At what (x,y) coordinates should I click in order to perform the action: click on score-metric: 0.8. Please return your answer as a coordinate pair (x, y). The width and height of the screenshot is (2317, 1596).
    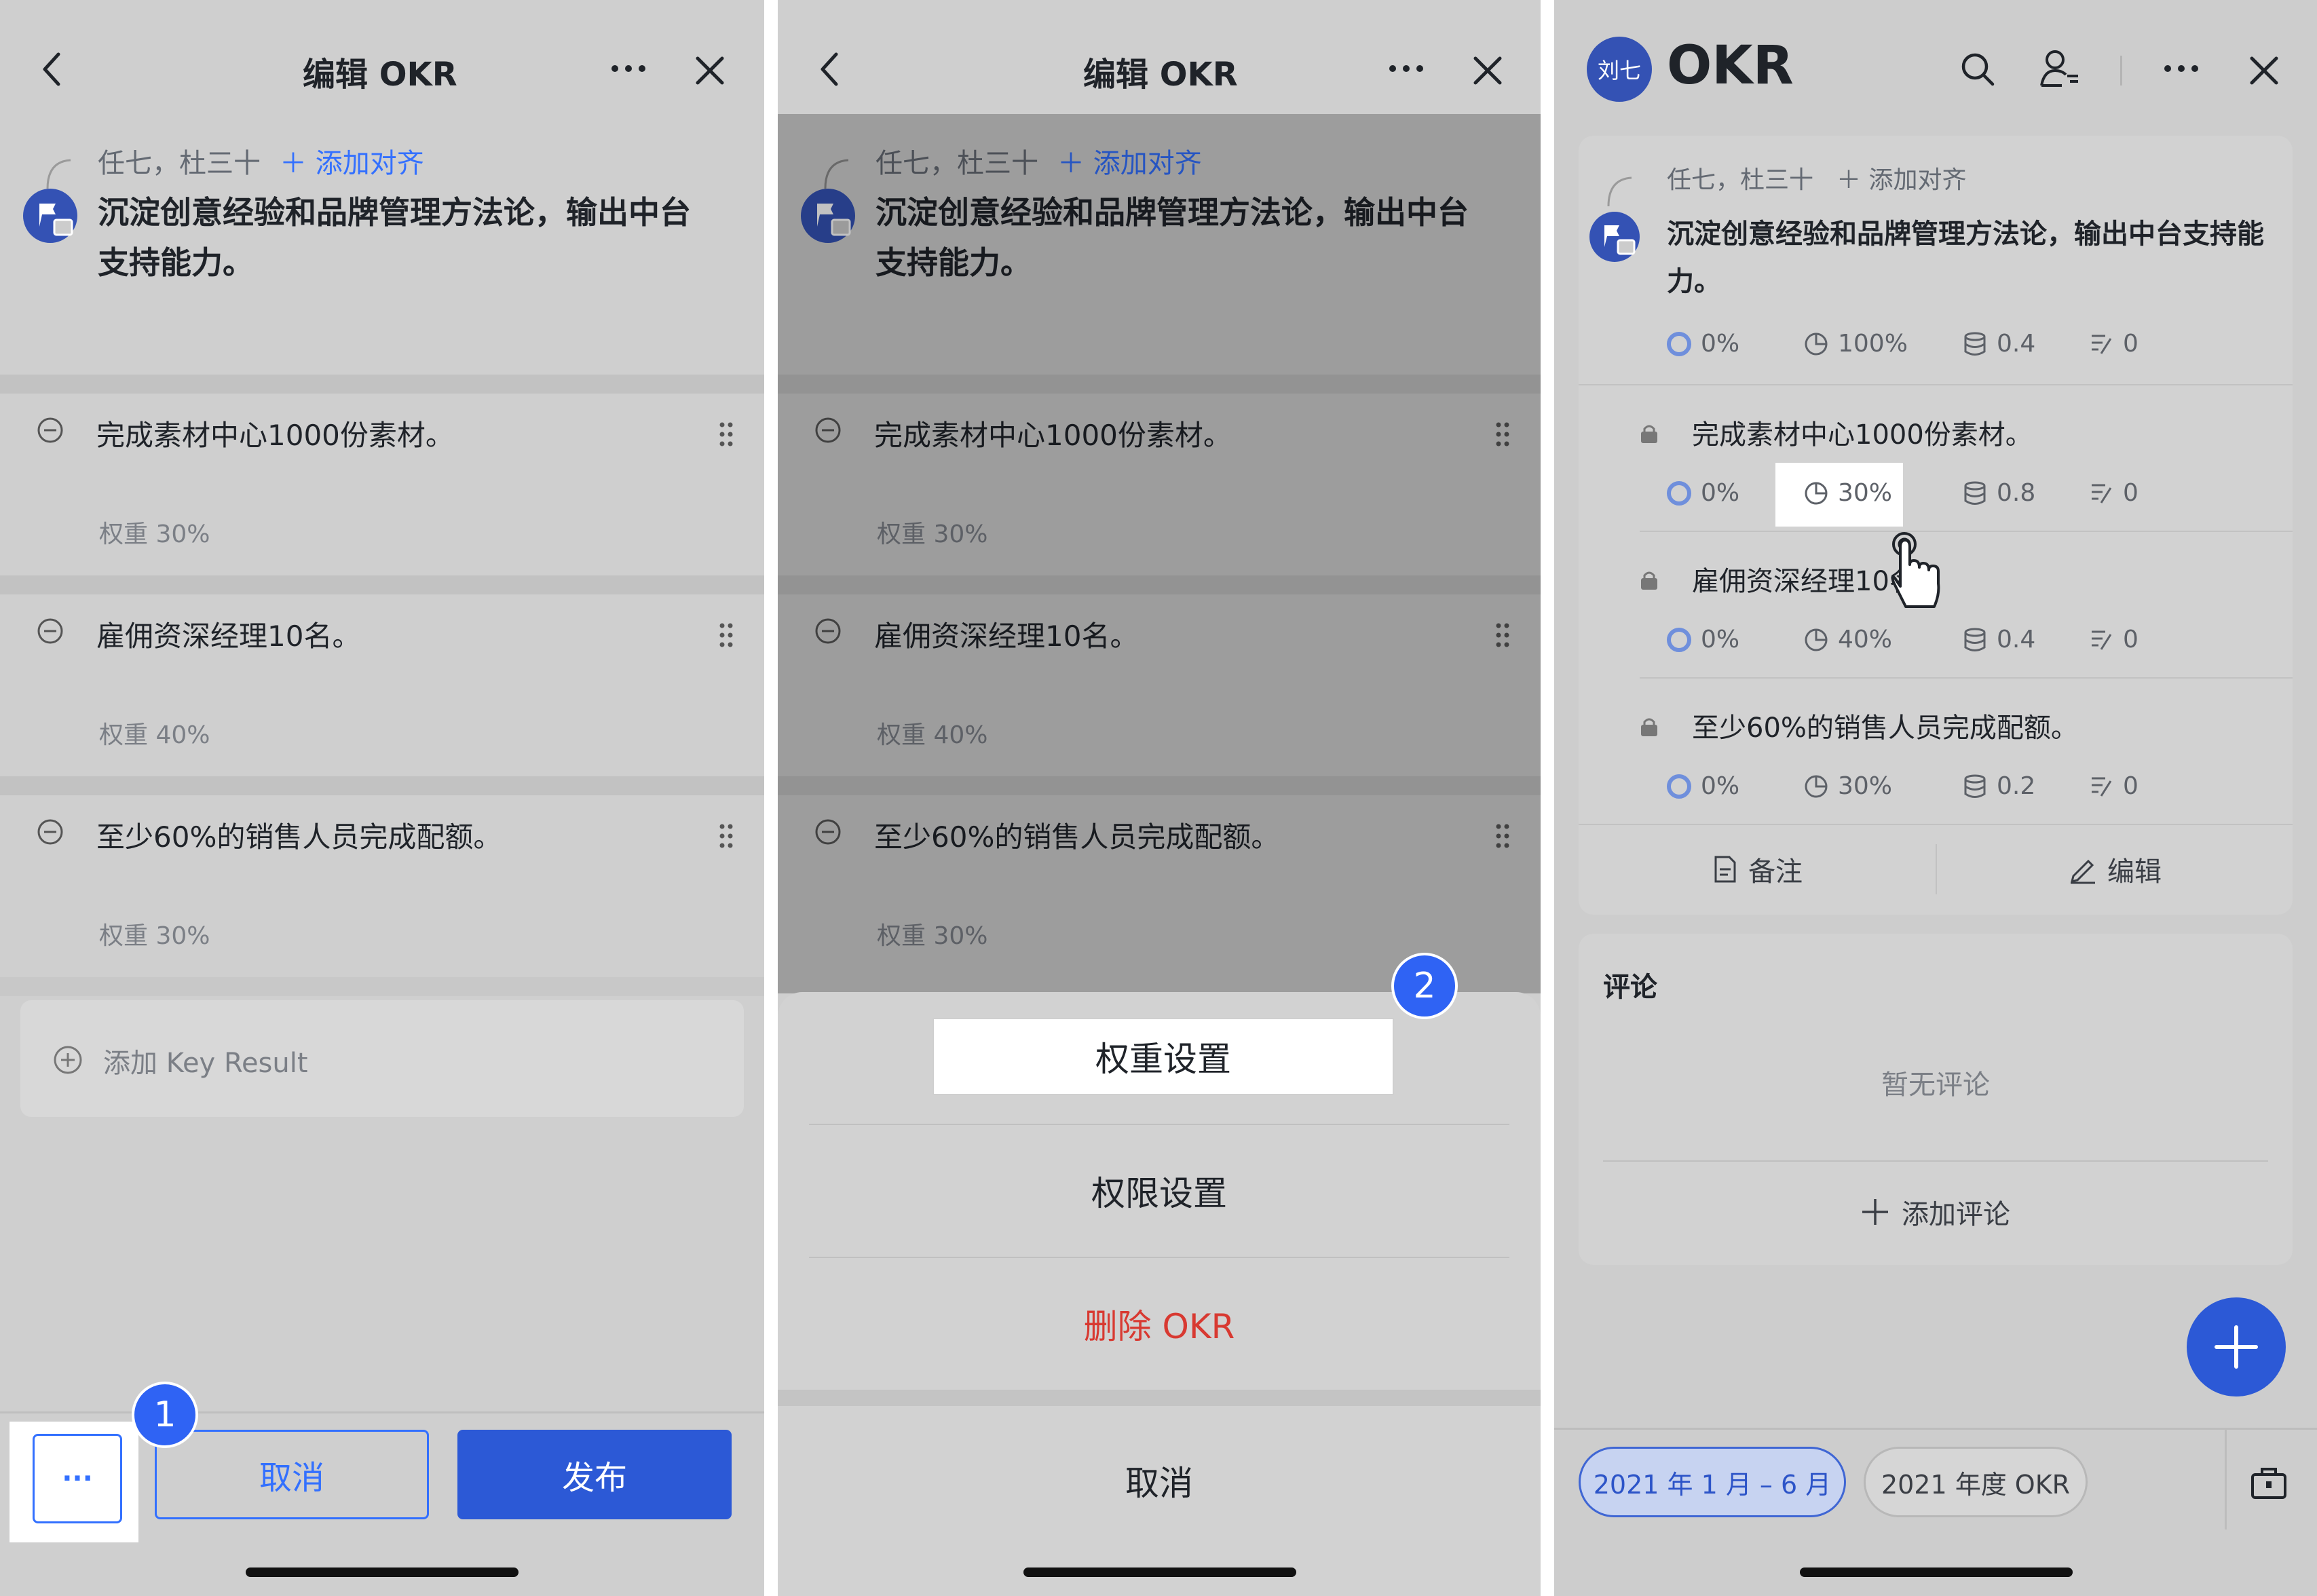
    Looking at the image, I should click on (1998, 493).